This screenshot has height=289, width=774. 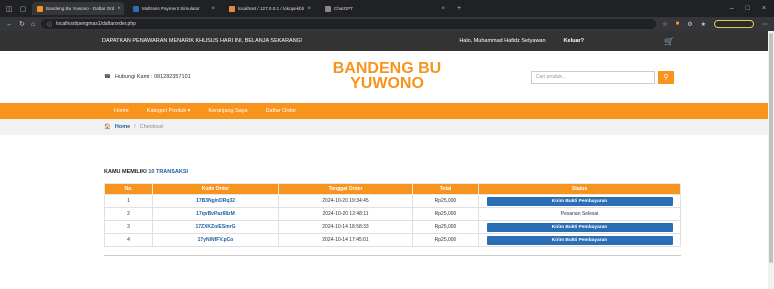 What do you see at coordinates (765, 24) in the screenshot?
I see `menu-icon: ⋯` at bounding box center [765, 24].